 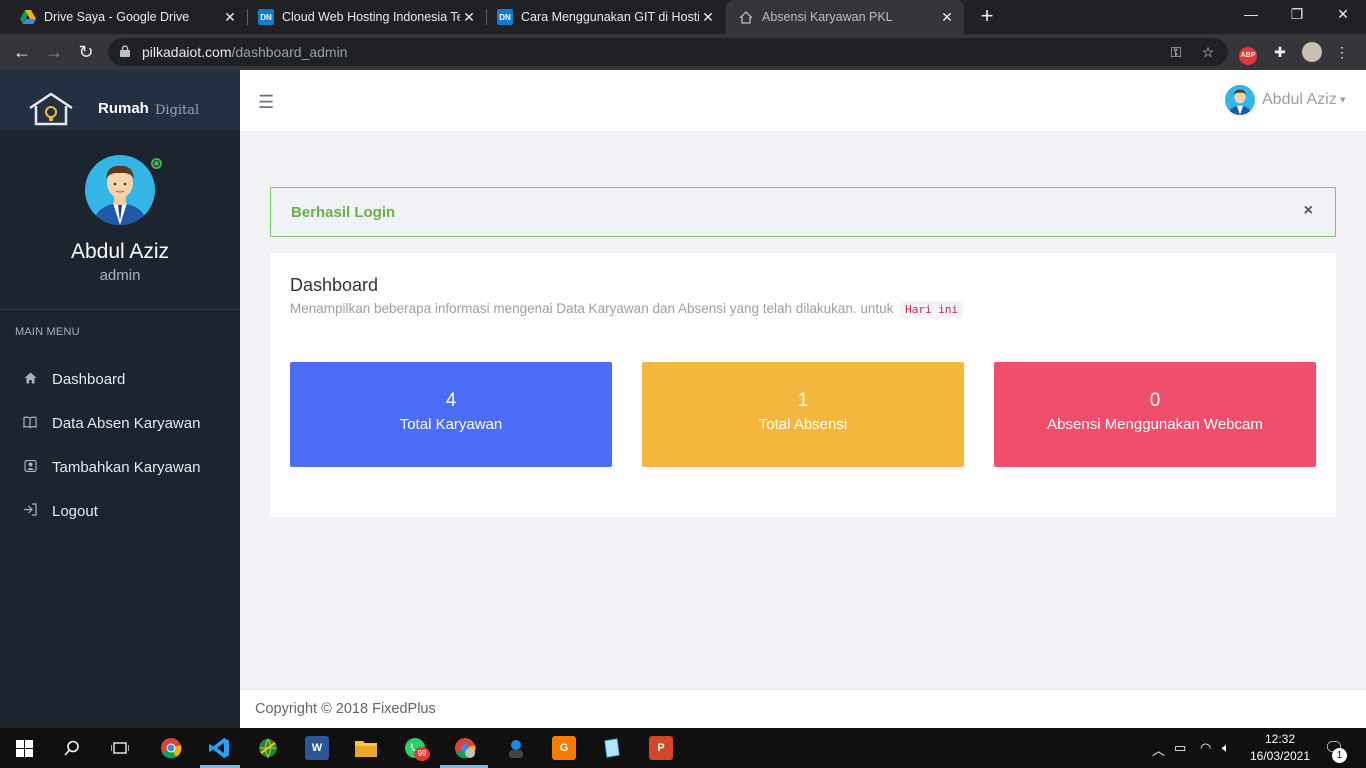 What do you see at coordinates (24, 748) in the screenshot?
I see `windows-start-icon` at bounding box center [24, 748].